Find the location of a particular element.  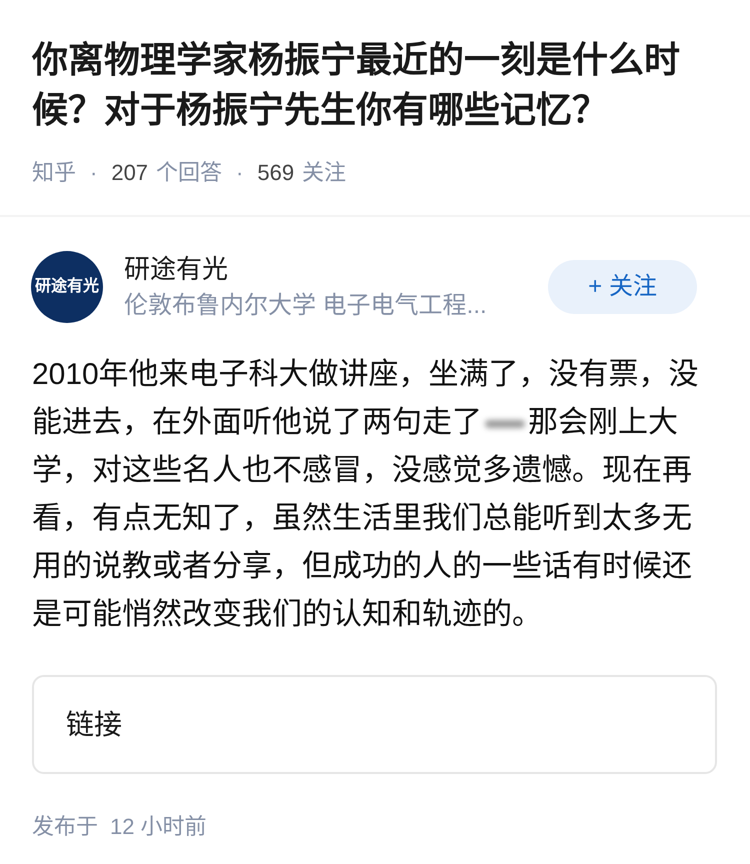

author-avatar: 研途有光 is located at coordinates (67, 287).